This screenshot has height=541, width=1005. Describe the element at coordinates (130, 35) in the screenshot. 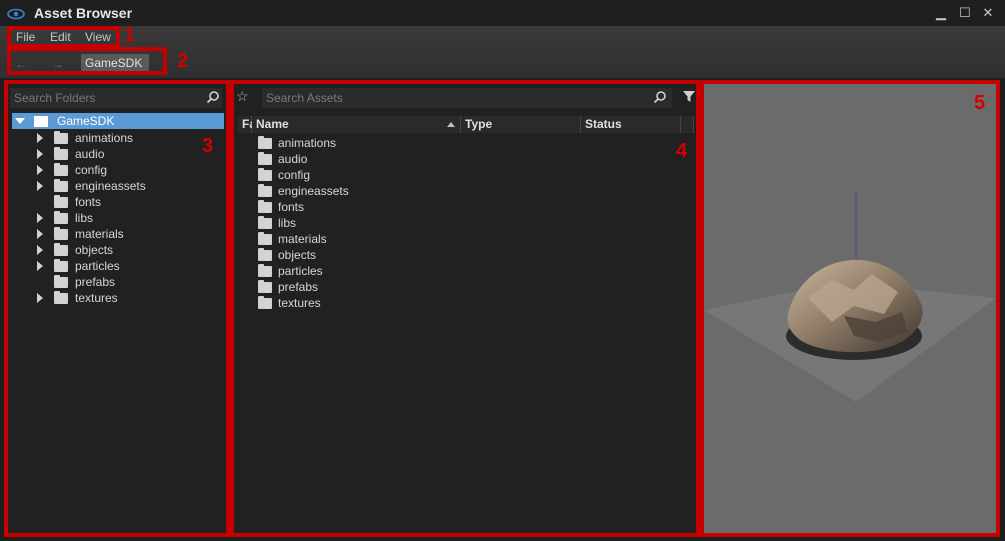

I see `annotation-label-1: 1` at that location.